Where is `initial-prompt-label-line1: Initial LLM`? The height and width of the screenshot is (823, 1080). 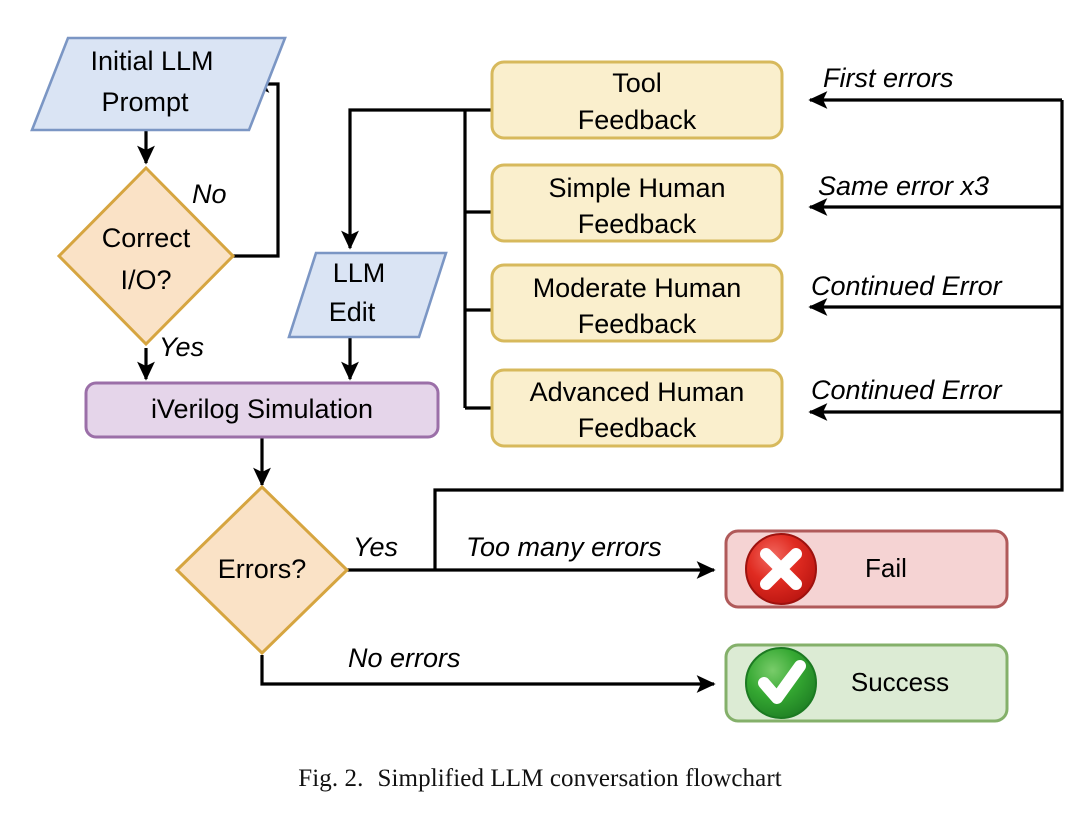
initial-prompt-label-line1: Initial LLM is located at coordinates (151, 61).